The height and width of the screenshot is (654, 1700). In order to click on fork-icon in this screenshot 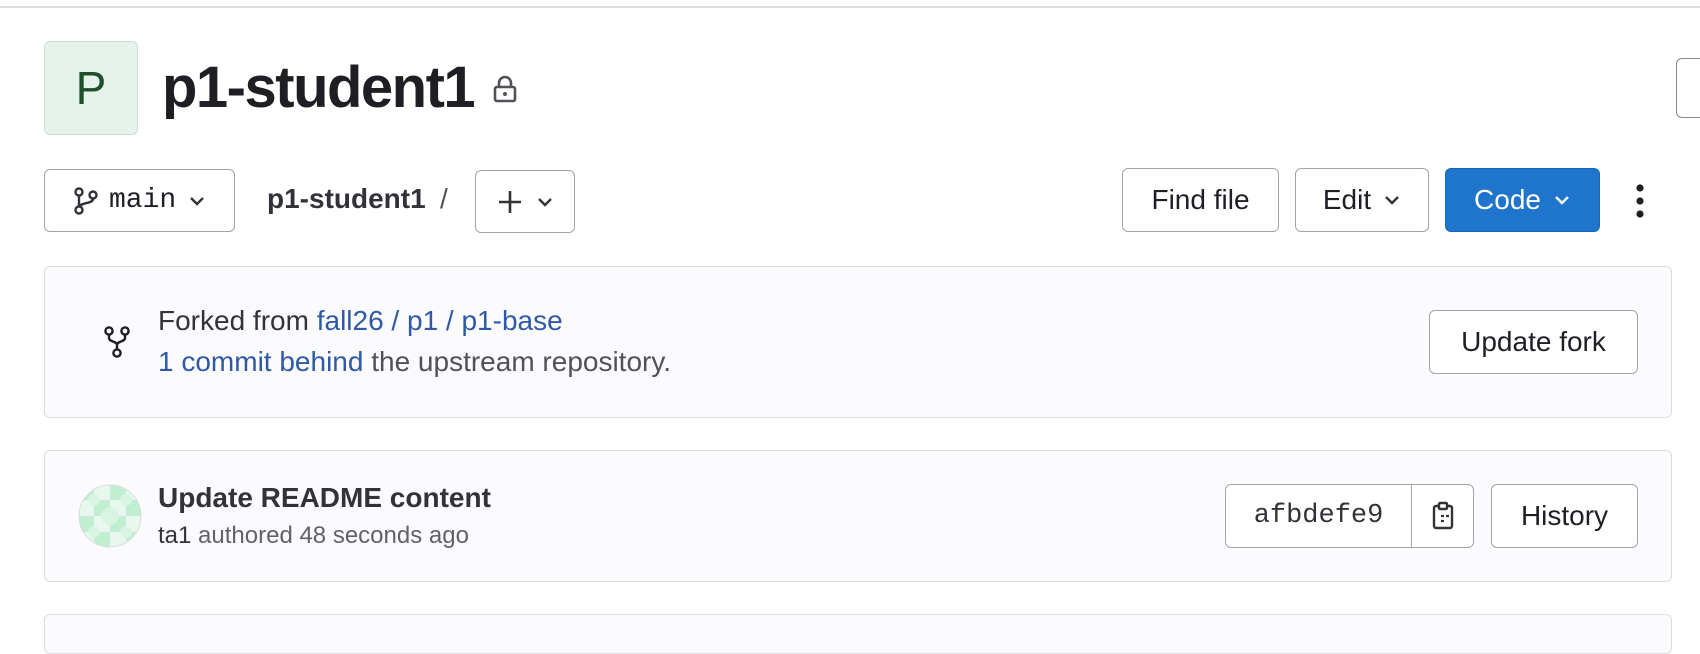, I will do `click(117, 342)`.